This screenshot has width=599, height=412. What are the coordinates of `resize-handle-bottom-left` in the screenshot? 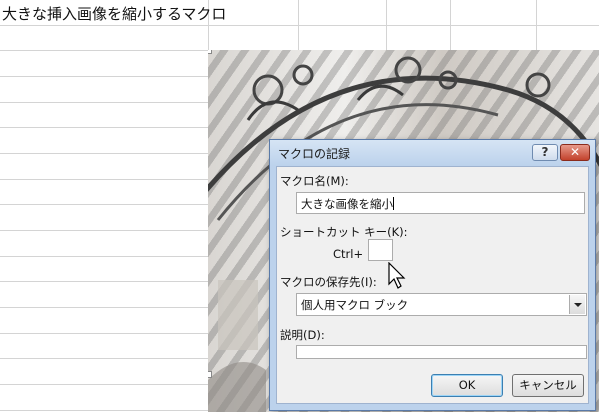 It's located at (210, 374).